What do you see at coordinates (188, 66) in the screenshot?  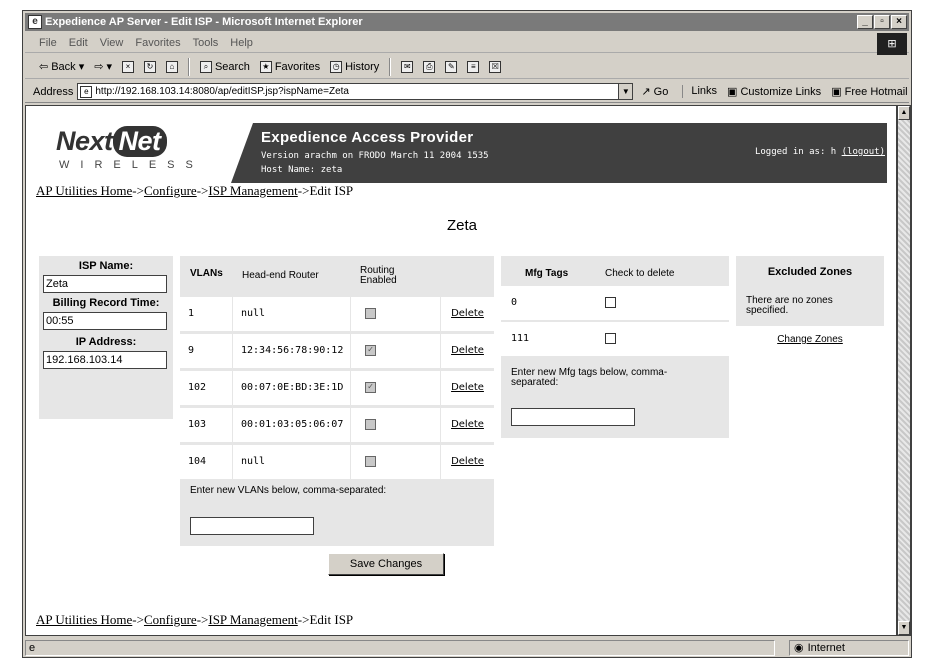 I see `toolbar-separator` at bounding box center [188, 66].